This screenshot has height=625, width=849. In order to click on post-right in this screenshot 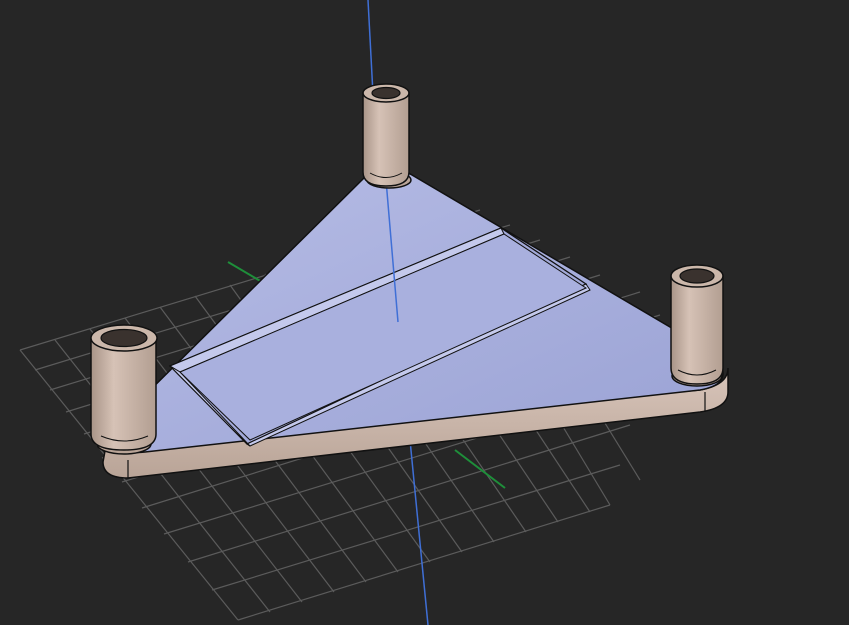, I will do `click(697, 325)`.